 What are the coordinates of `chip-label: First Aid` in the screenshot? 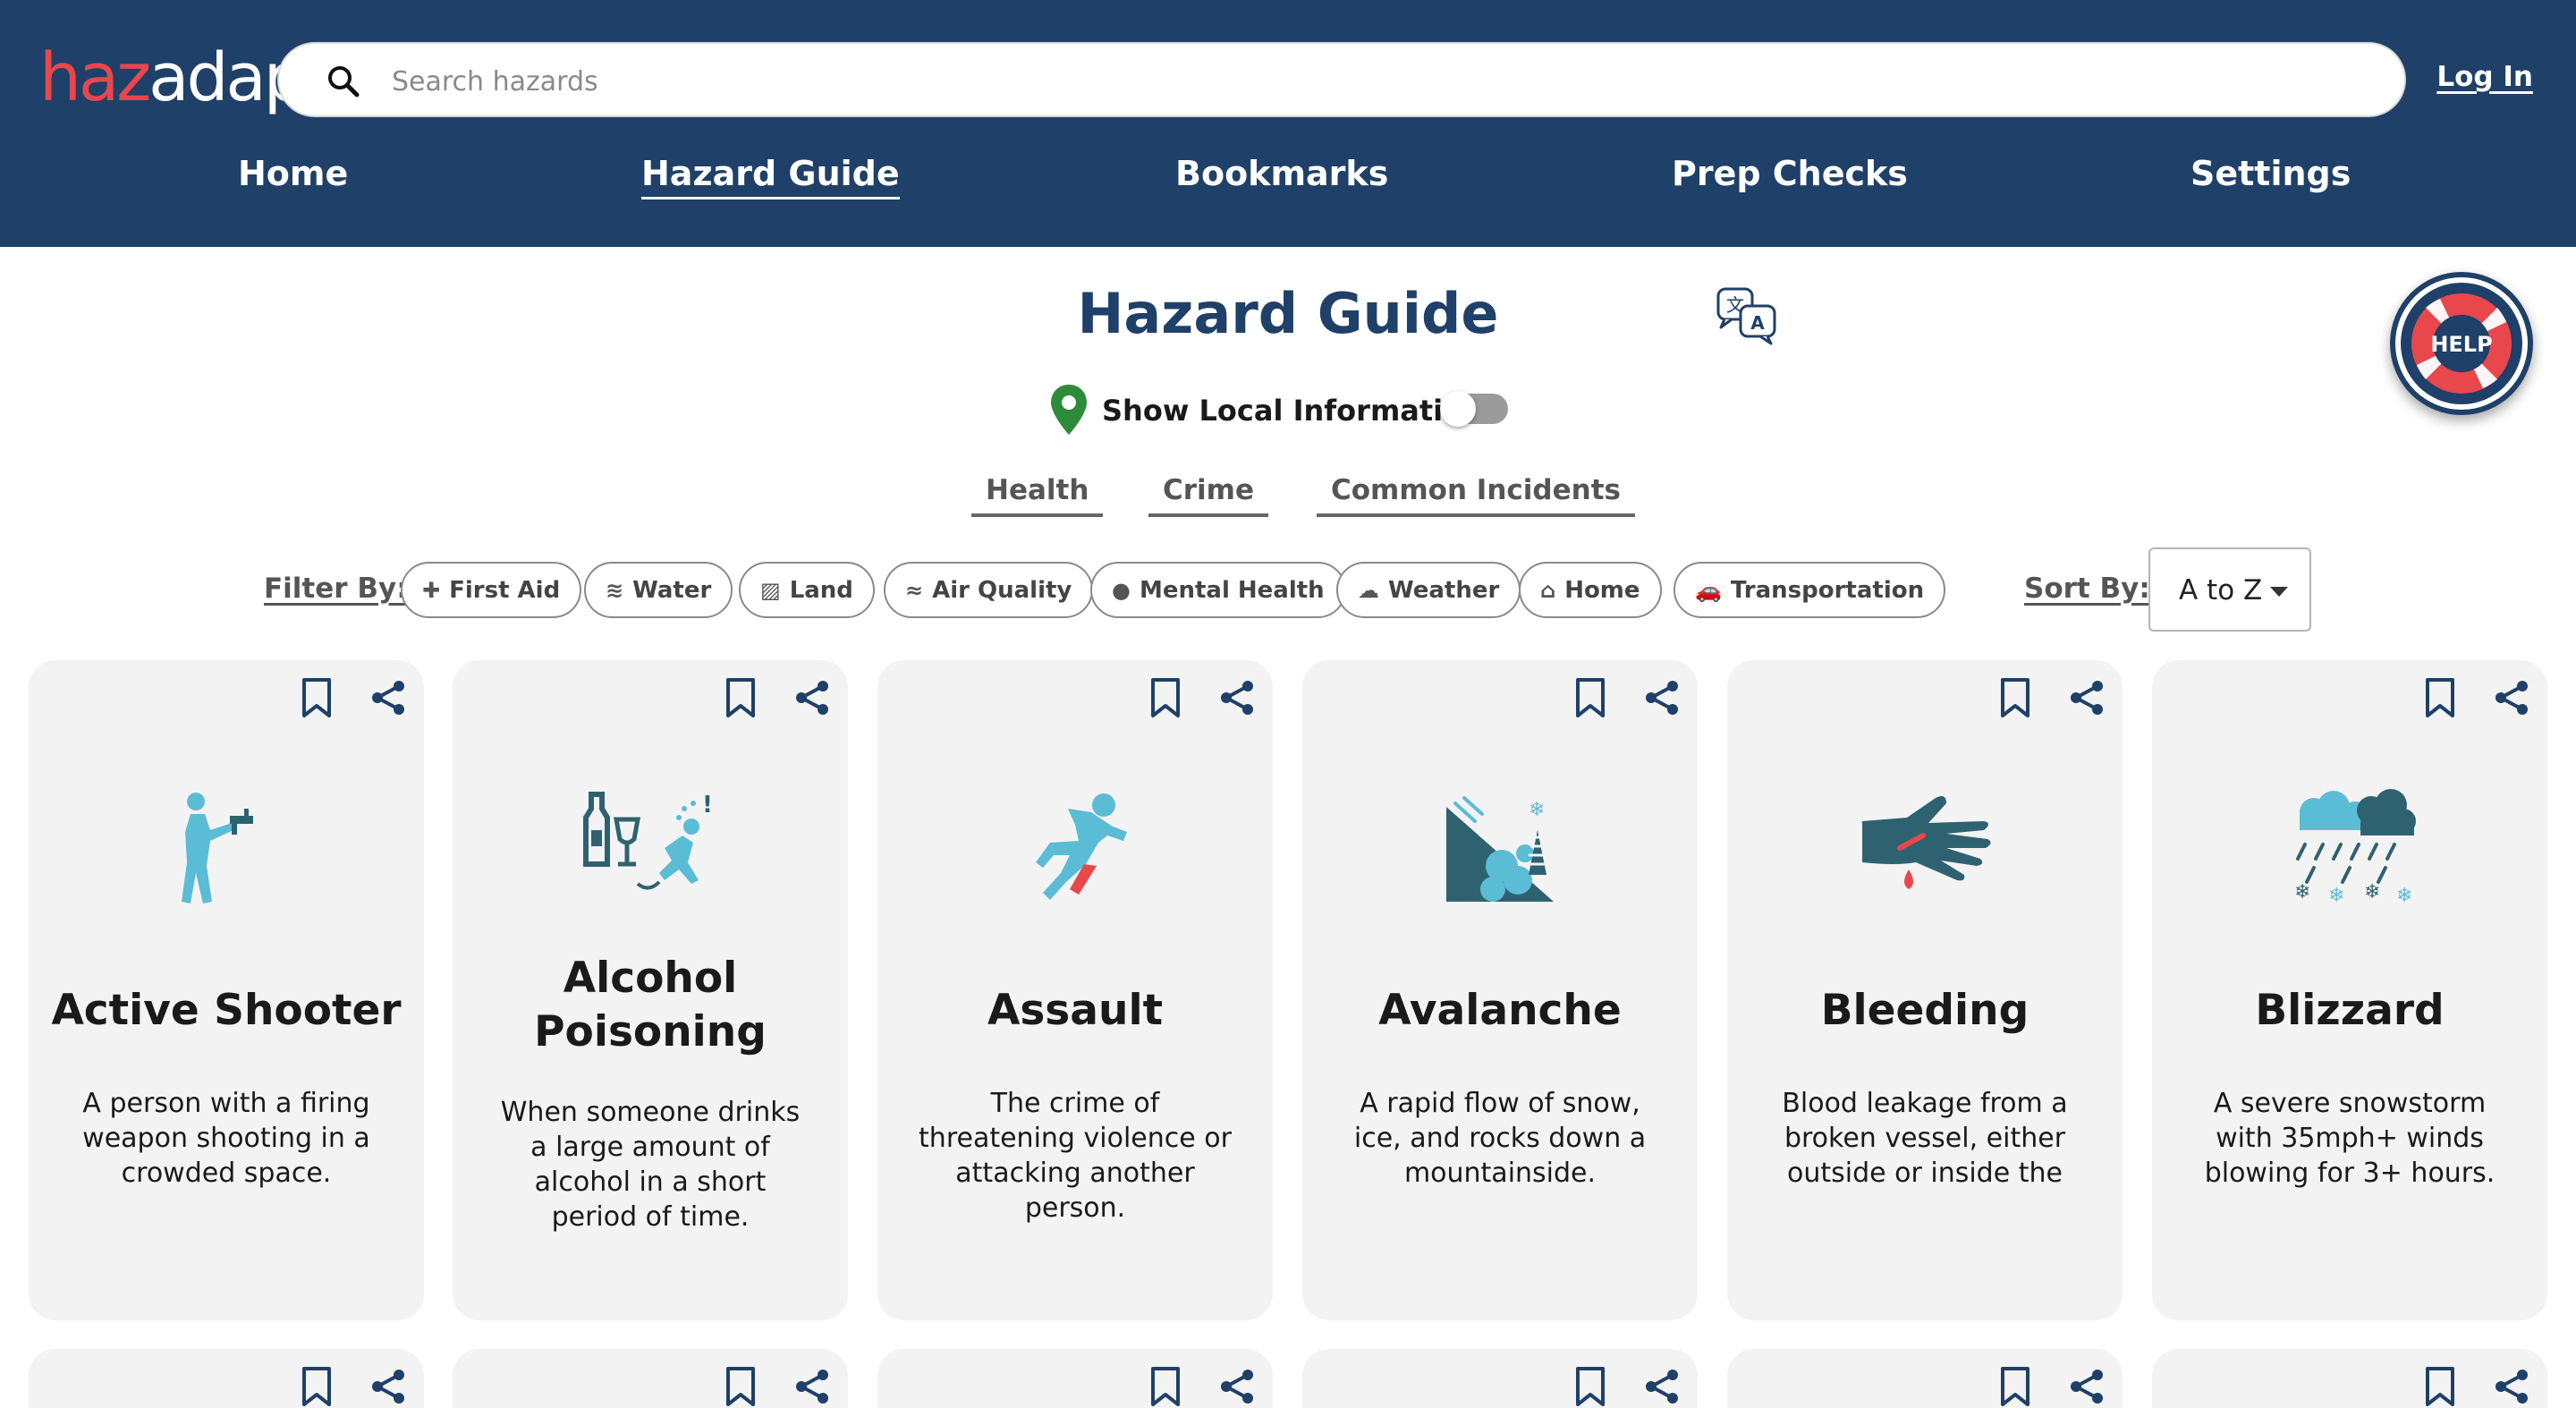 It's located at (505, 590).